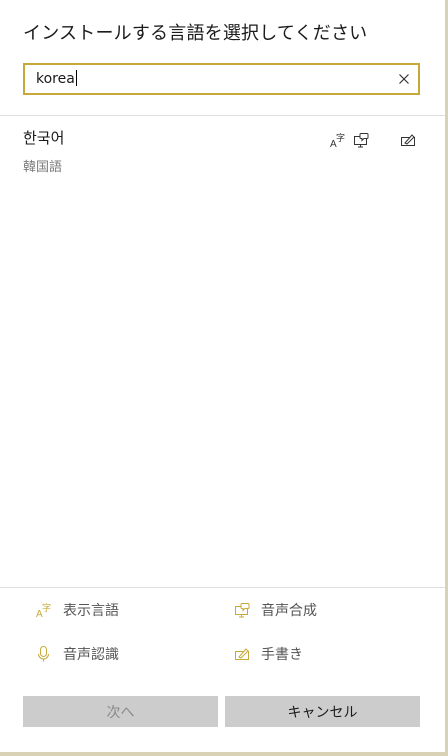 This screenshot has height=756, width=448. I want to click on search-input: korea, so click(56, 78).